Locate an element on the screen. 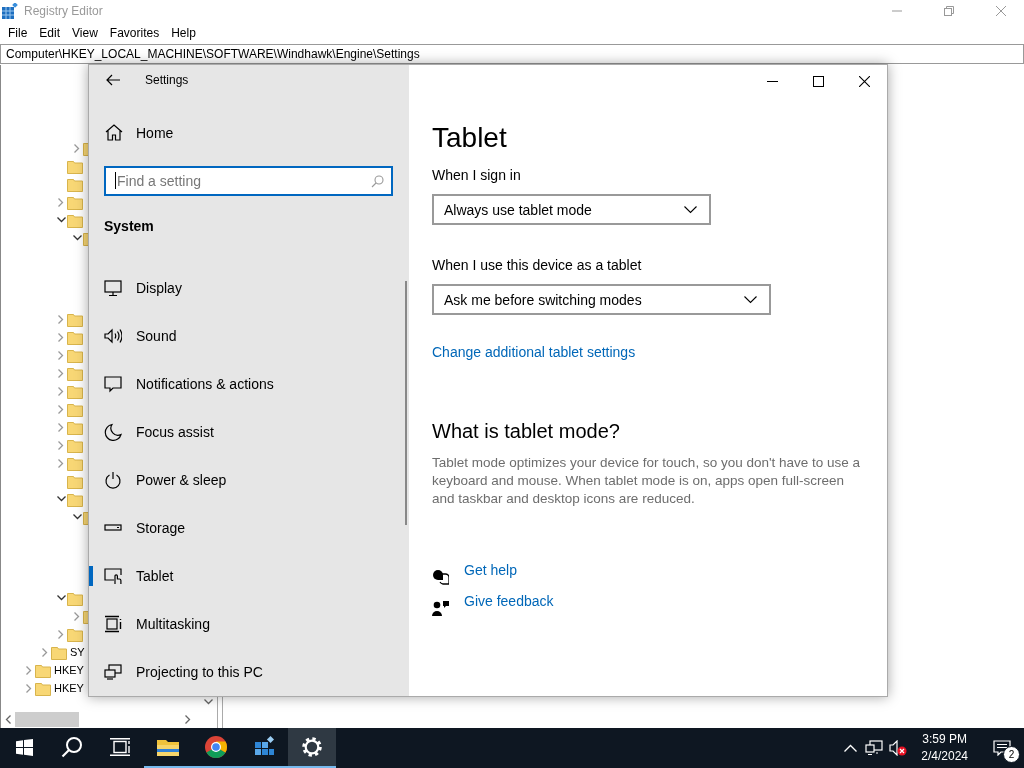 This screenshot has width=1024, height=768. scroll-left-icon is located at coordinates (8, 719).